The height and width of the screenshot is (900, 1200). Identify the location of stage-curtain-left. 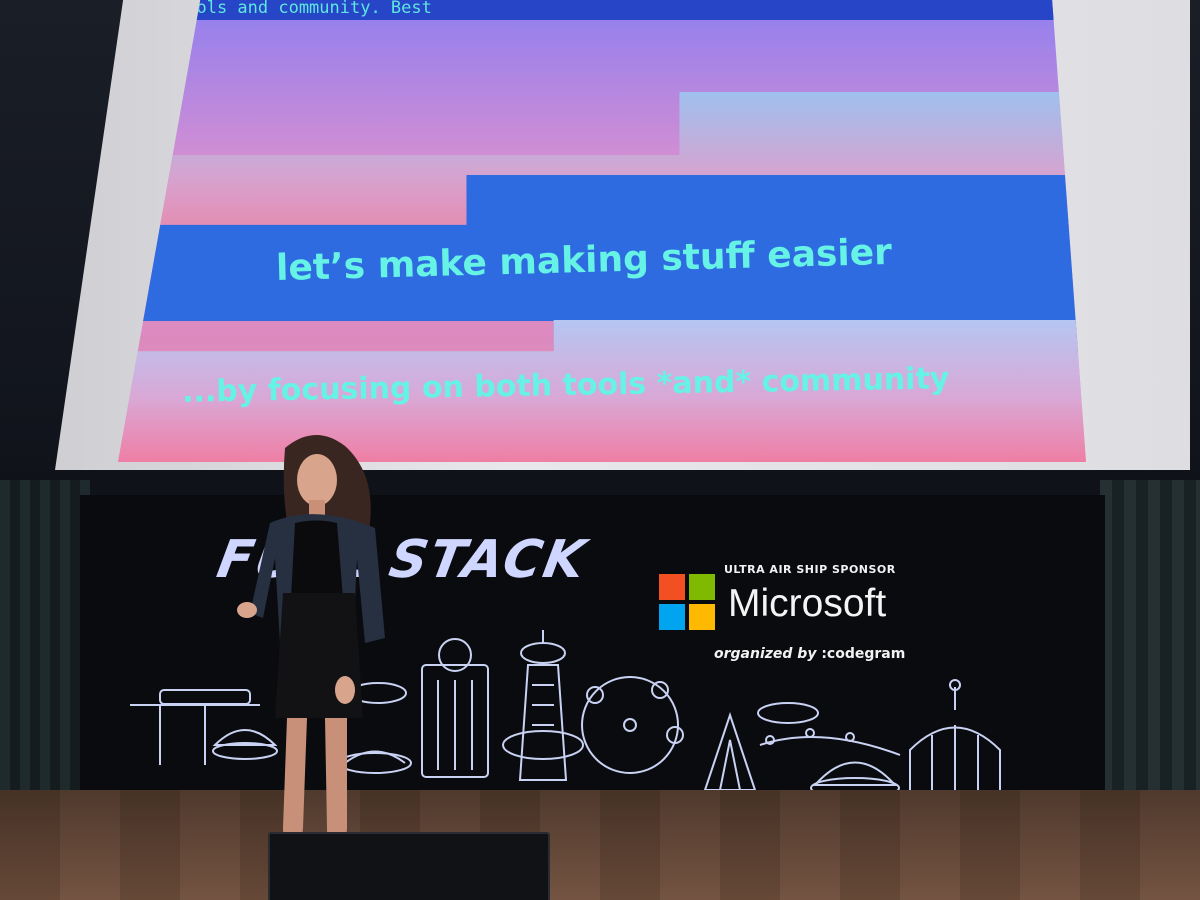
(45, 645).